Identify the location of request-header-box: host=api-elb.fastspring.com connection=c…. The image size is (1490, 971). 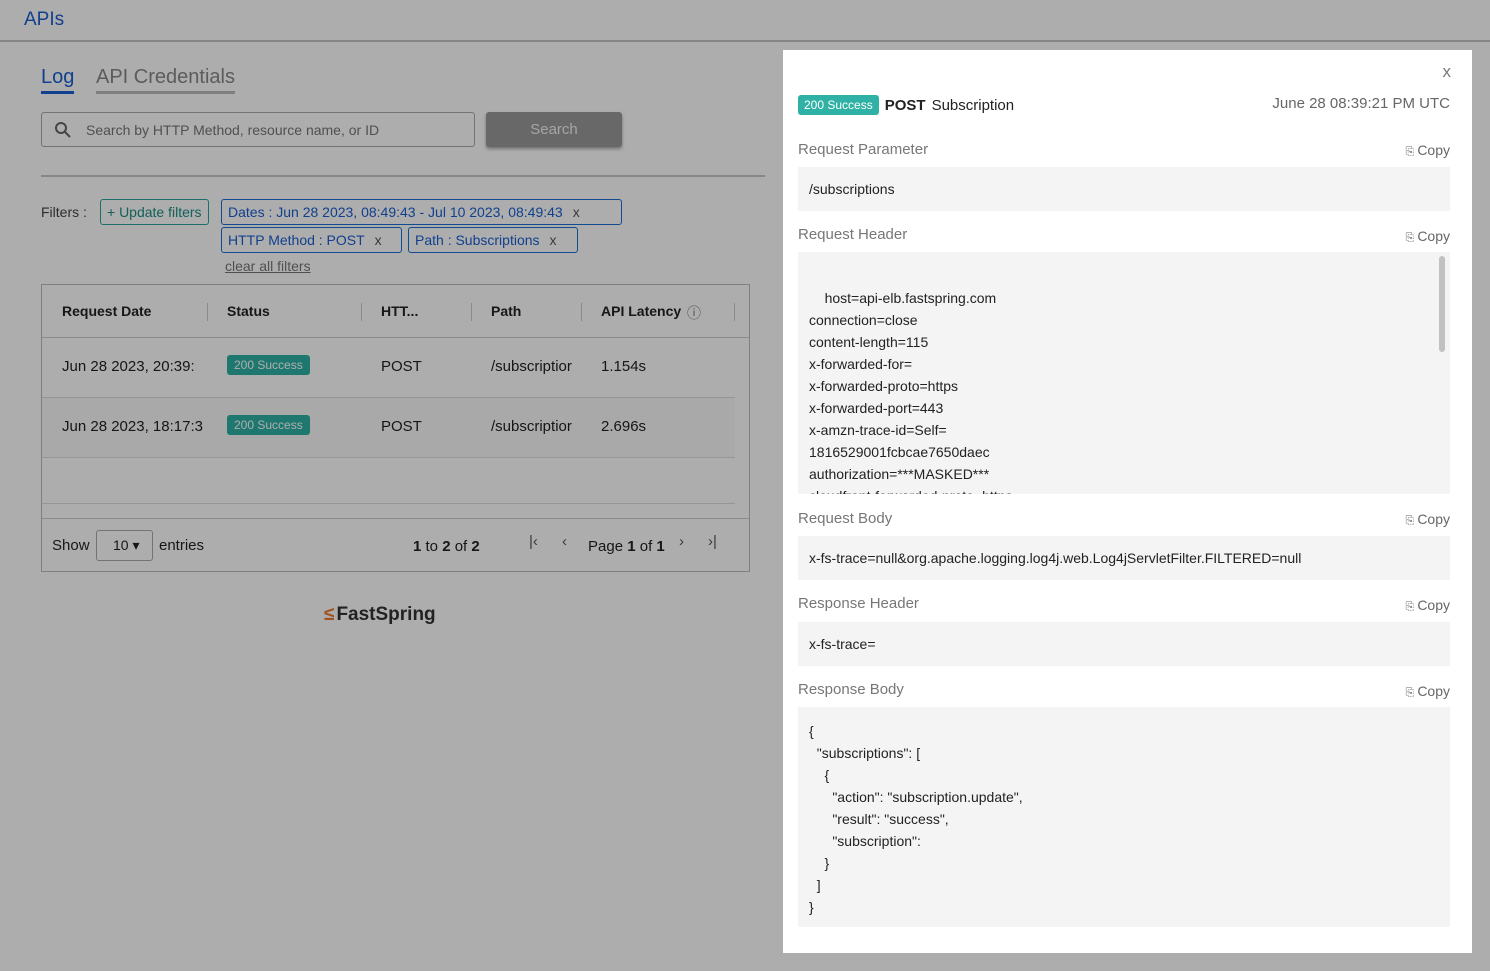
(1124, 373).